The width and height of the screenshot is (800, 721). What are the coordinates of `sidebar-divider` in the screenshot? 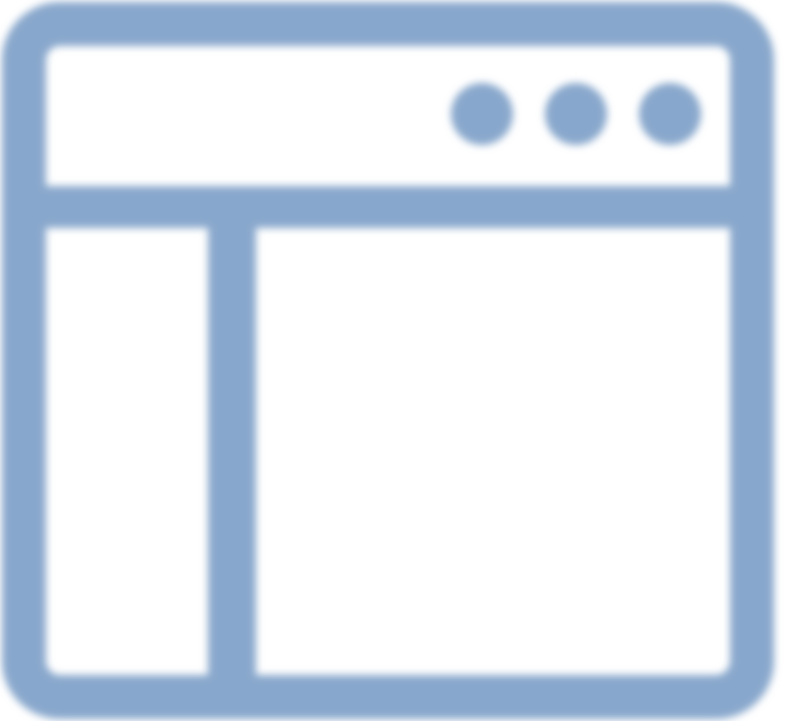 It's located at (232, 441).